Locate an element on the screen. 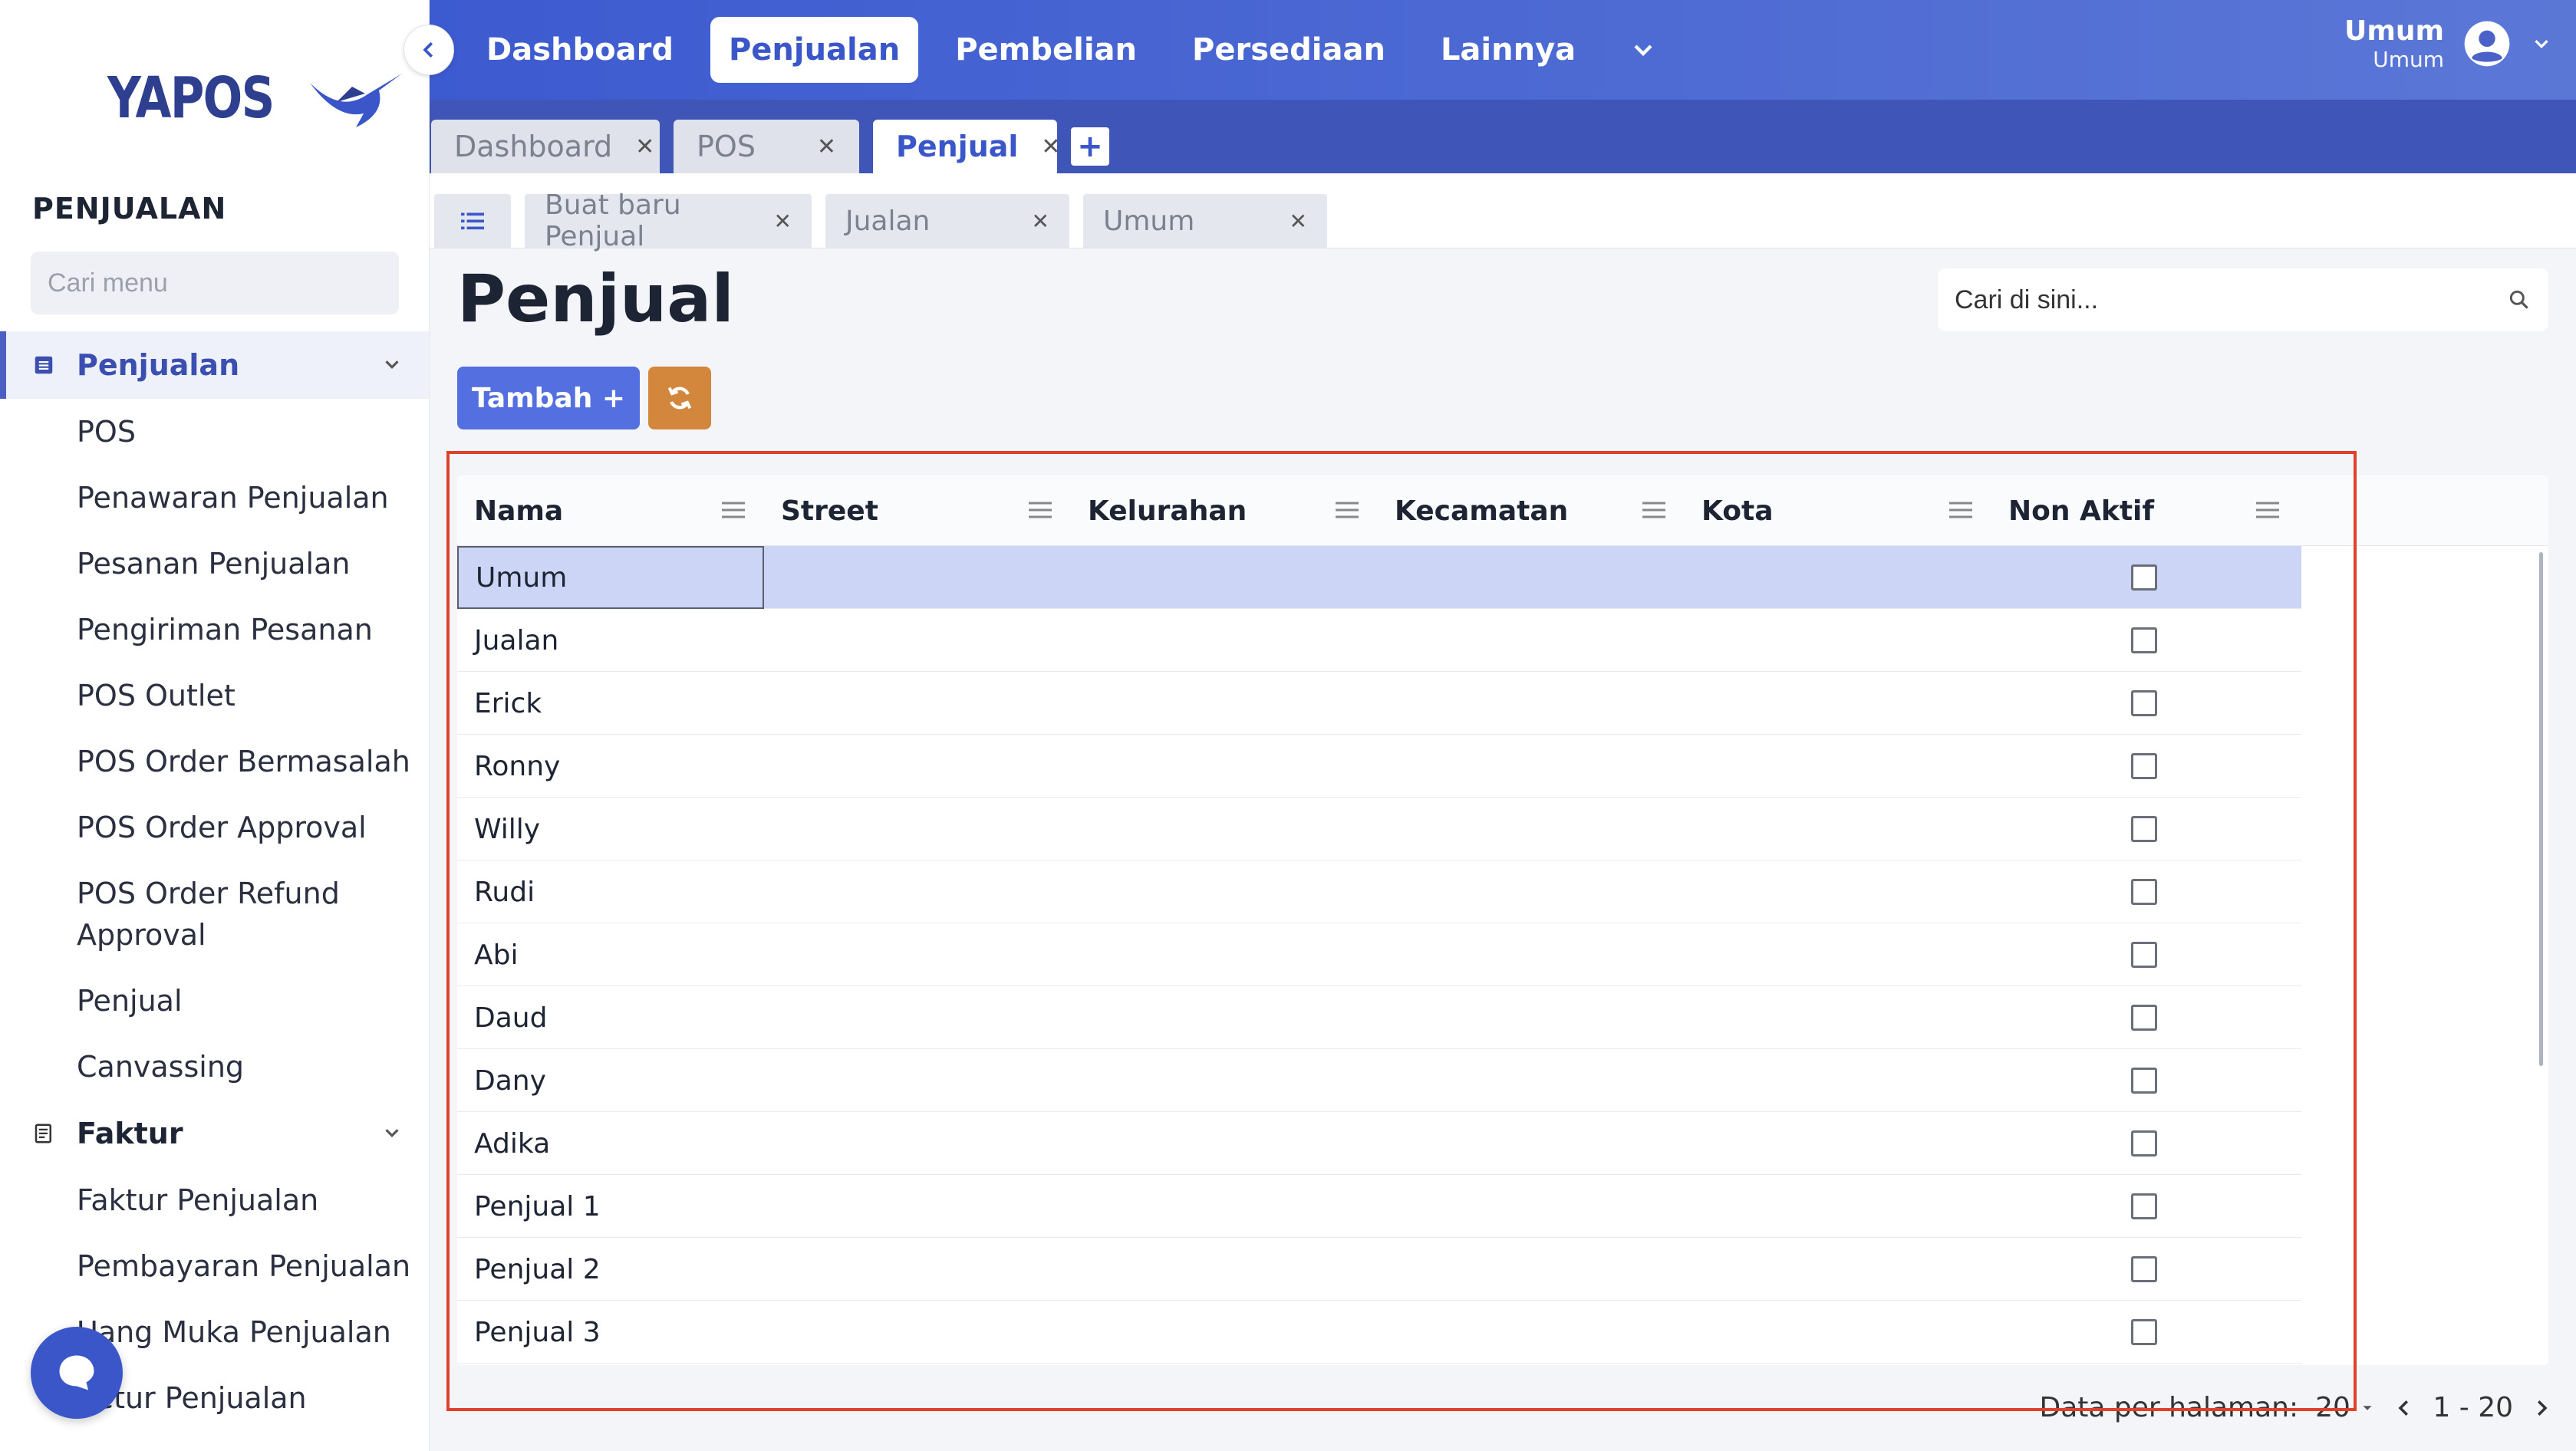 This screenshot has height=1451, width=2576. tab-dashboard: Dashboard ✕ is located at coordinates (545, 146).